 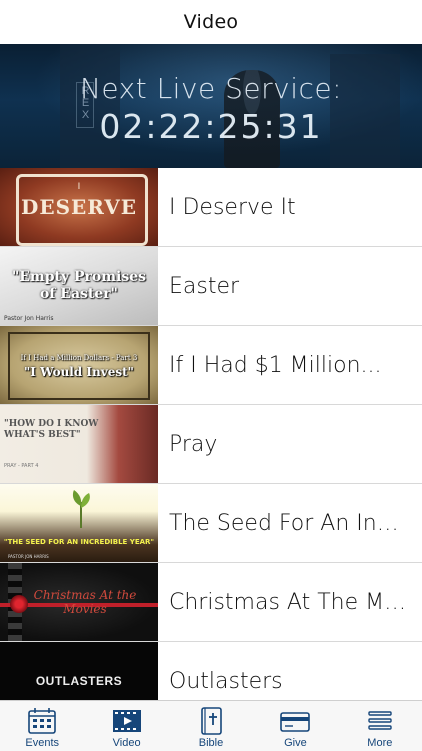 What do you see at coordinates (226, 681) in the screenshot?
I see `video-title: Outlasters` at bounding box center [226, 681].